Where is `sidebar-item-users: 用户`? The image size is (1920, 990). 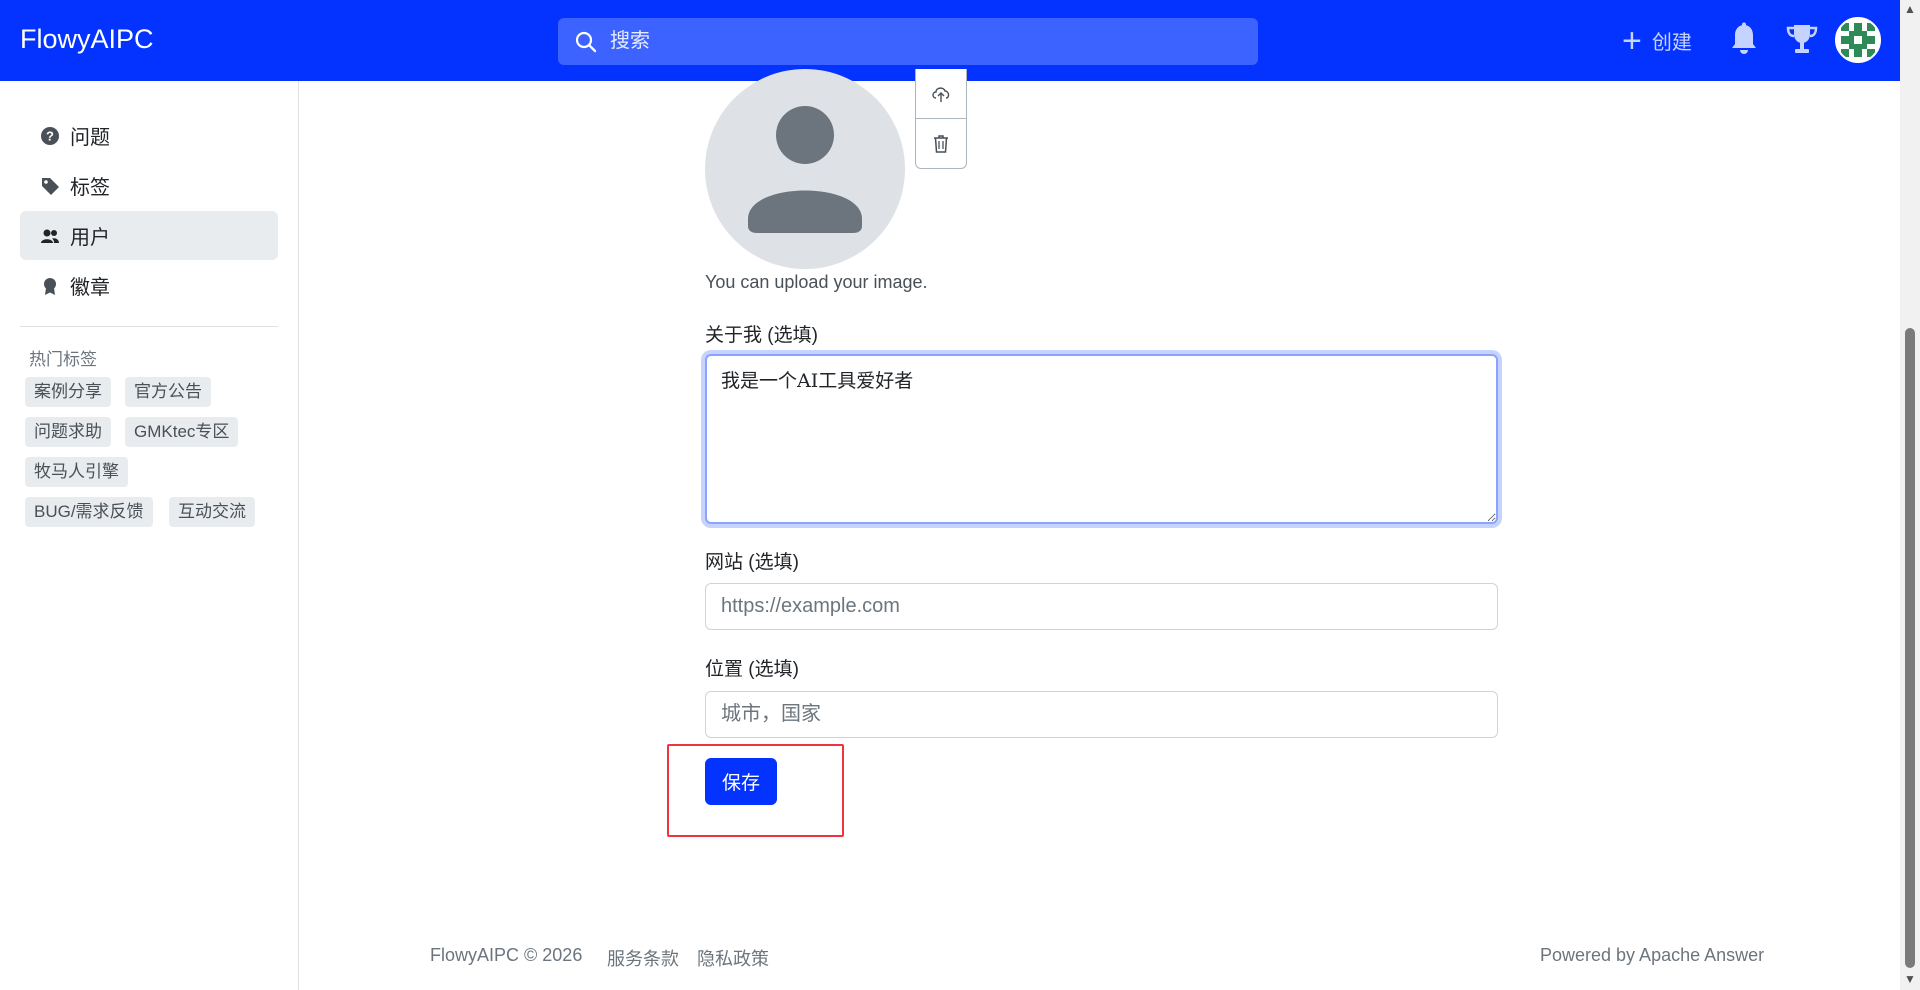
sidebar-item-users: 用户 is located at coordinates (149, 235).